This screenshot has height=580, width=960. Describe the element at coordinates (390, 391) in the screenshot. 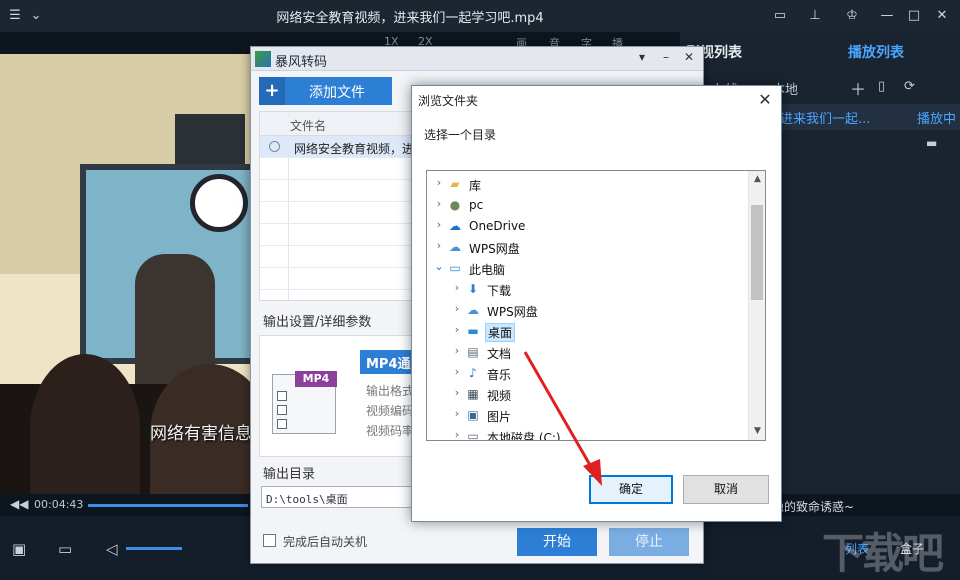

I see `meta-format: 输出格式` at that location.